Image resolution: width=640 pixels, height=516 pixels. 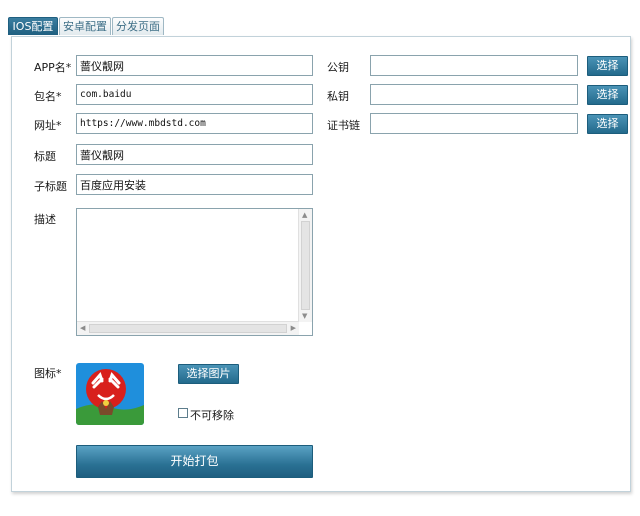 What do you see at coordinates (45, 156) in the screenshot?
I see `title-label: 标题` at bounding box center [45, 156].